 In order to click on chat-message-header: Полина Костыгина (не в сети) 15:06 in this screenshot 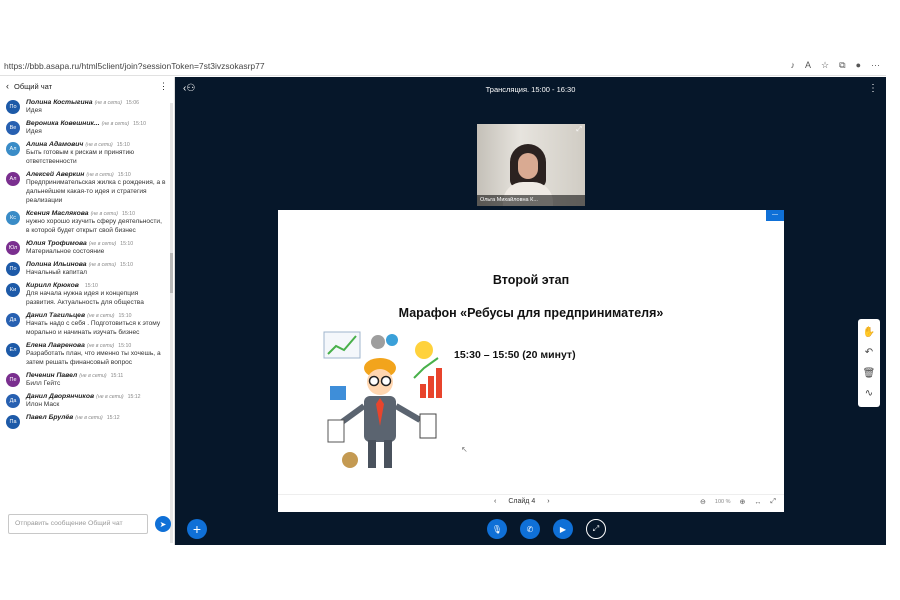, I will do `click(96, 102)`.